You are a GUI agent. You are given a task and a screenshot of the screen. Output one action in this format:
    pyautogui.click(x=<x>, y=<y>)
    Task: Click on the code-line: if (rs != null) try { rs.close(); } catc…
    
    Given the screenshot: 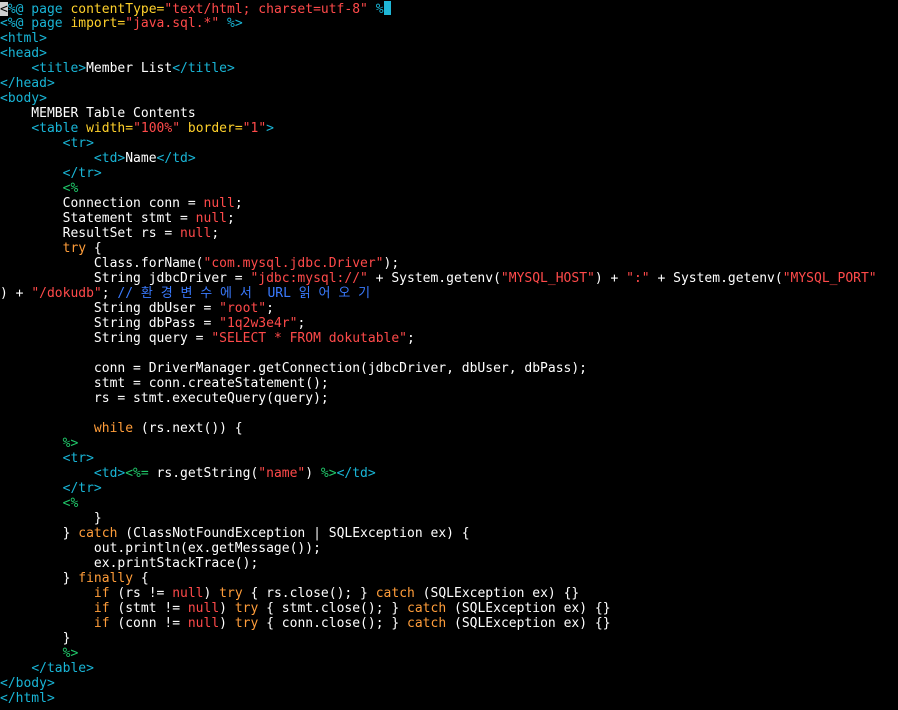 What is the action you would take?
    pyautogui.click(x=449, y=593)
    